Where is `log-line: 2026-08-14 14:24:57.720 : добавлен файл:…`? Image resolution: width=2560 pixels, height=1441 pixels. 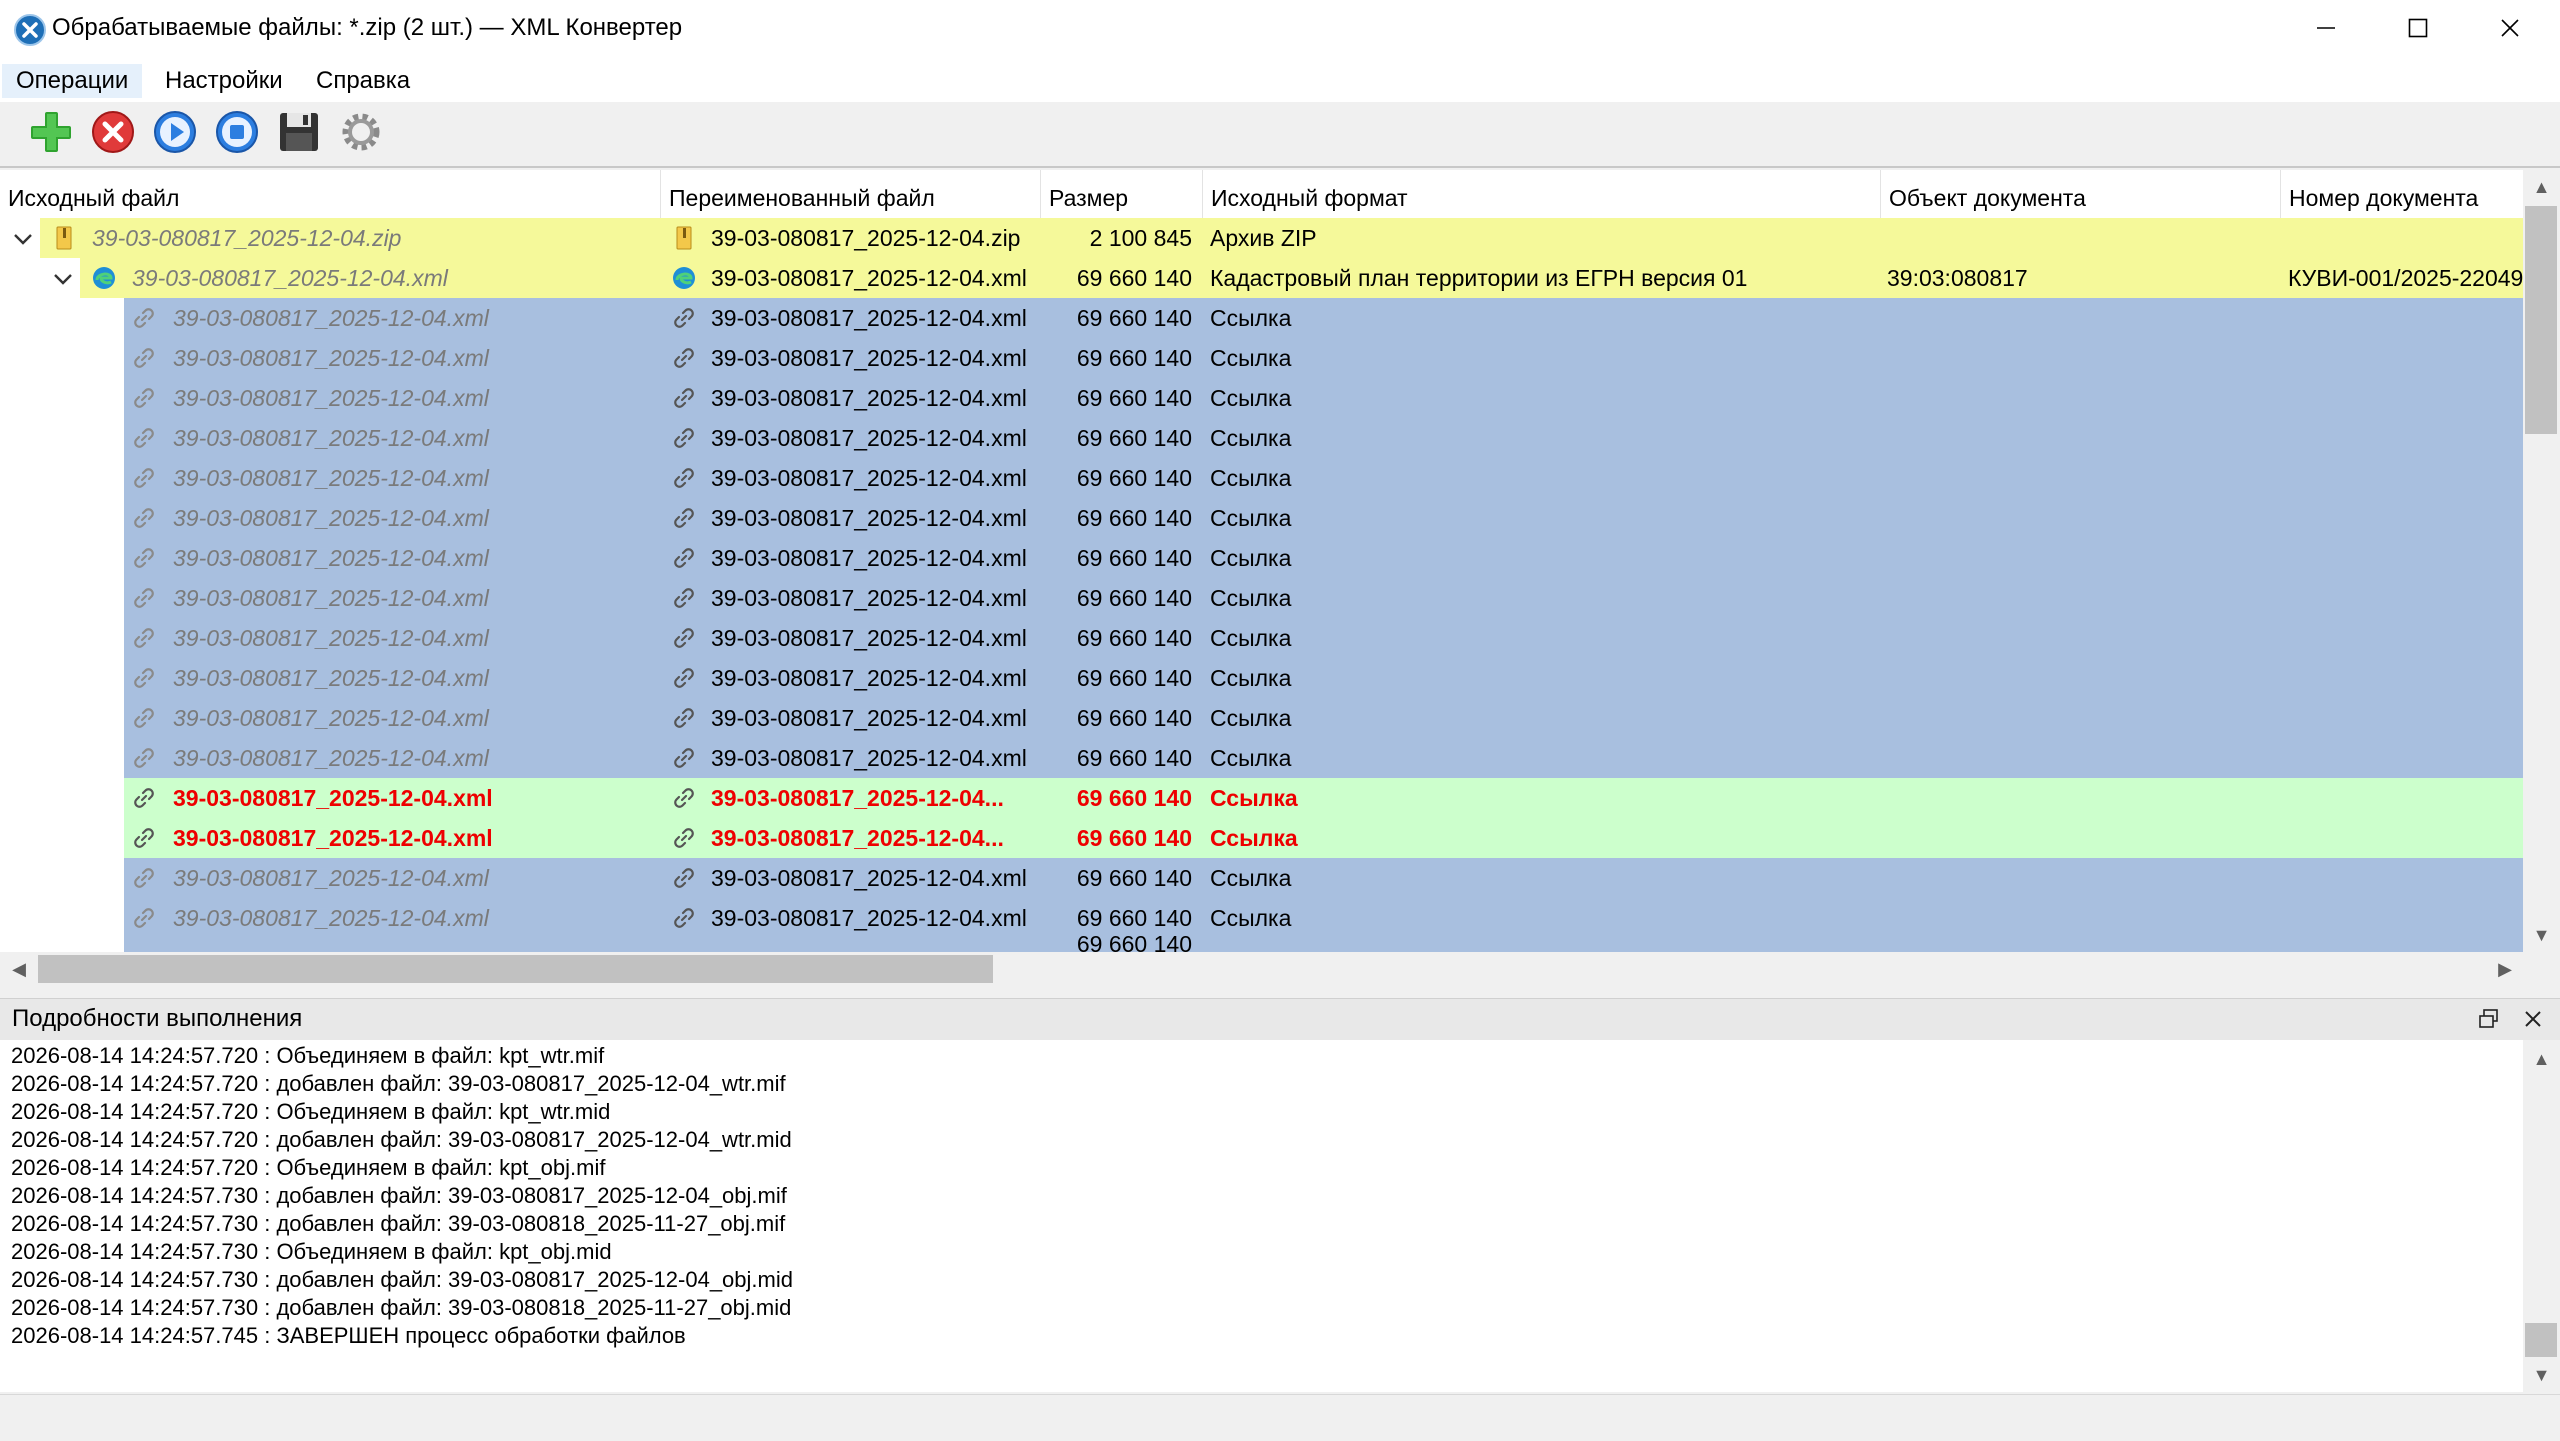 log-line: 2026-08-14 14:24:57.720 : добавлен файл:… is located at coordinates (401, 1139).